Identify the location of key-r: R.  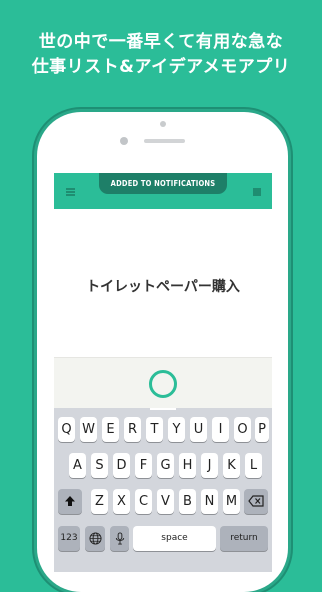
(132, 429).